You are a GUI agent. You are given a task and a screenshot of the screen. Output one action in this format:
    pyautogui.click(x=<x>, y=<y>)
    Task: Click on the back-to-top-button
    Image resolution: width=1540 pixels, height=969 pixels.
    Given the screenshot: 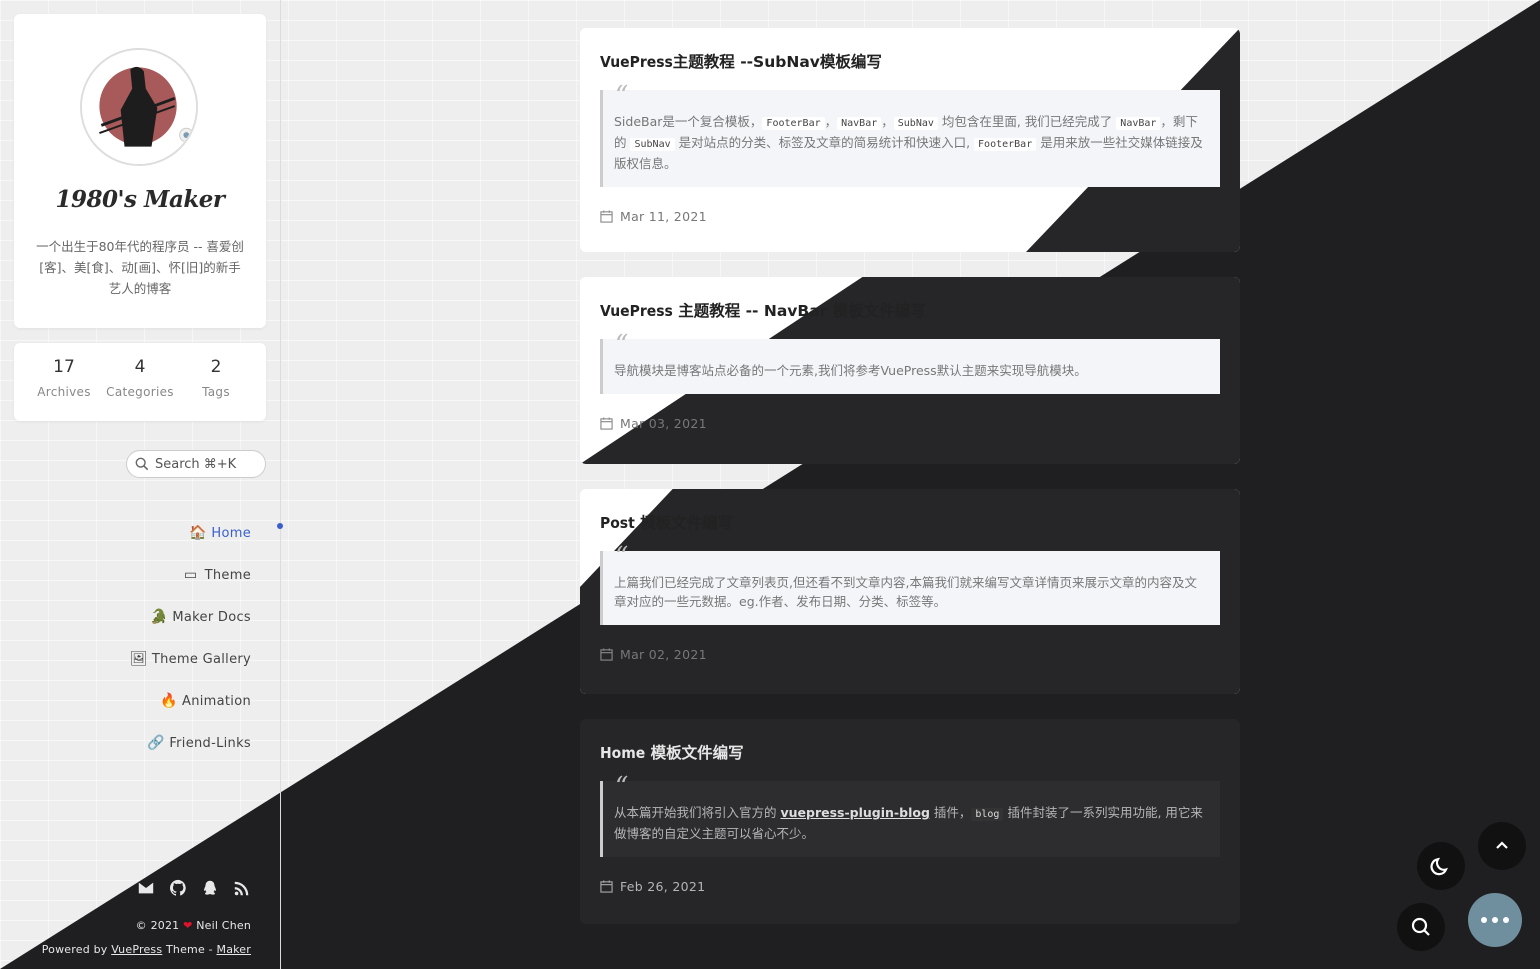 What is the action you would take?
    pyautogui.click(x=1502, y=846)
    